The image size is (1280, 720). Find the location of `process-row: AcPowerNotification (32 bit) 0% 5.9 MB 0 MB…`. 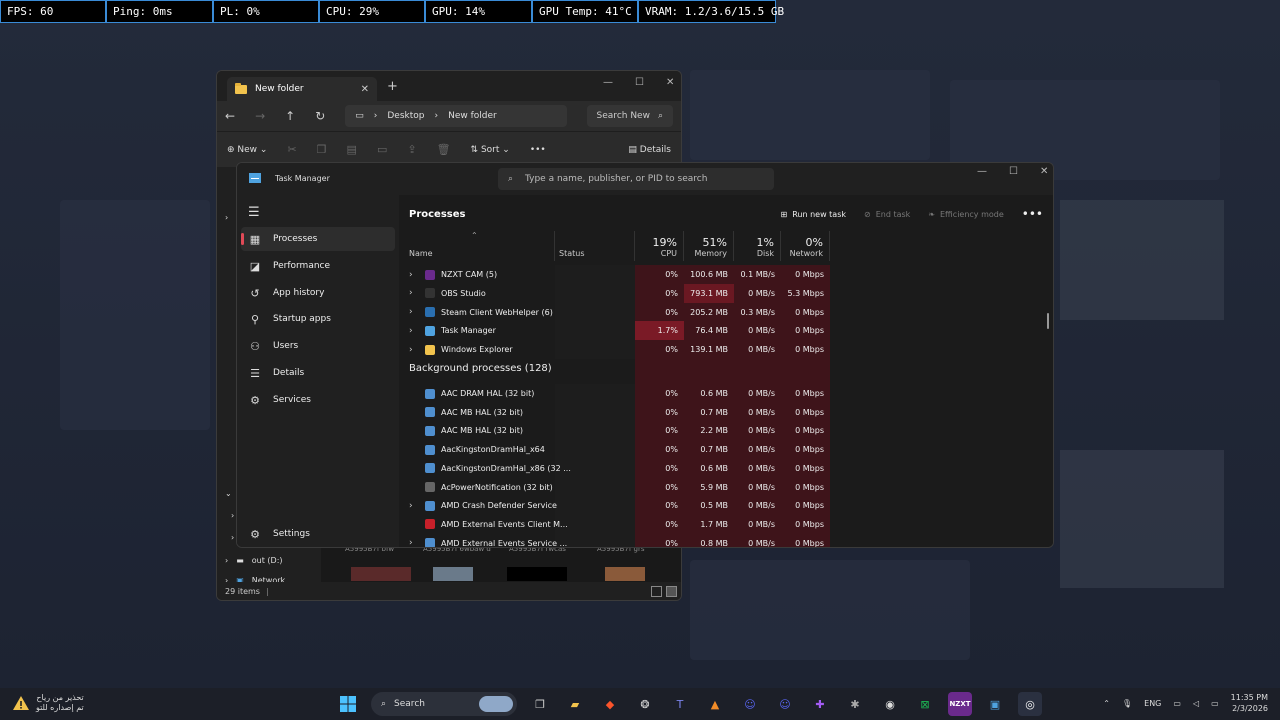

process-row: AcPowerNotification (32 bit) 0% 5.9 MB 0 MB… is located at coordinates (614, 487).